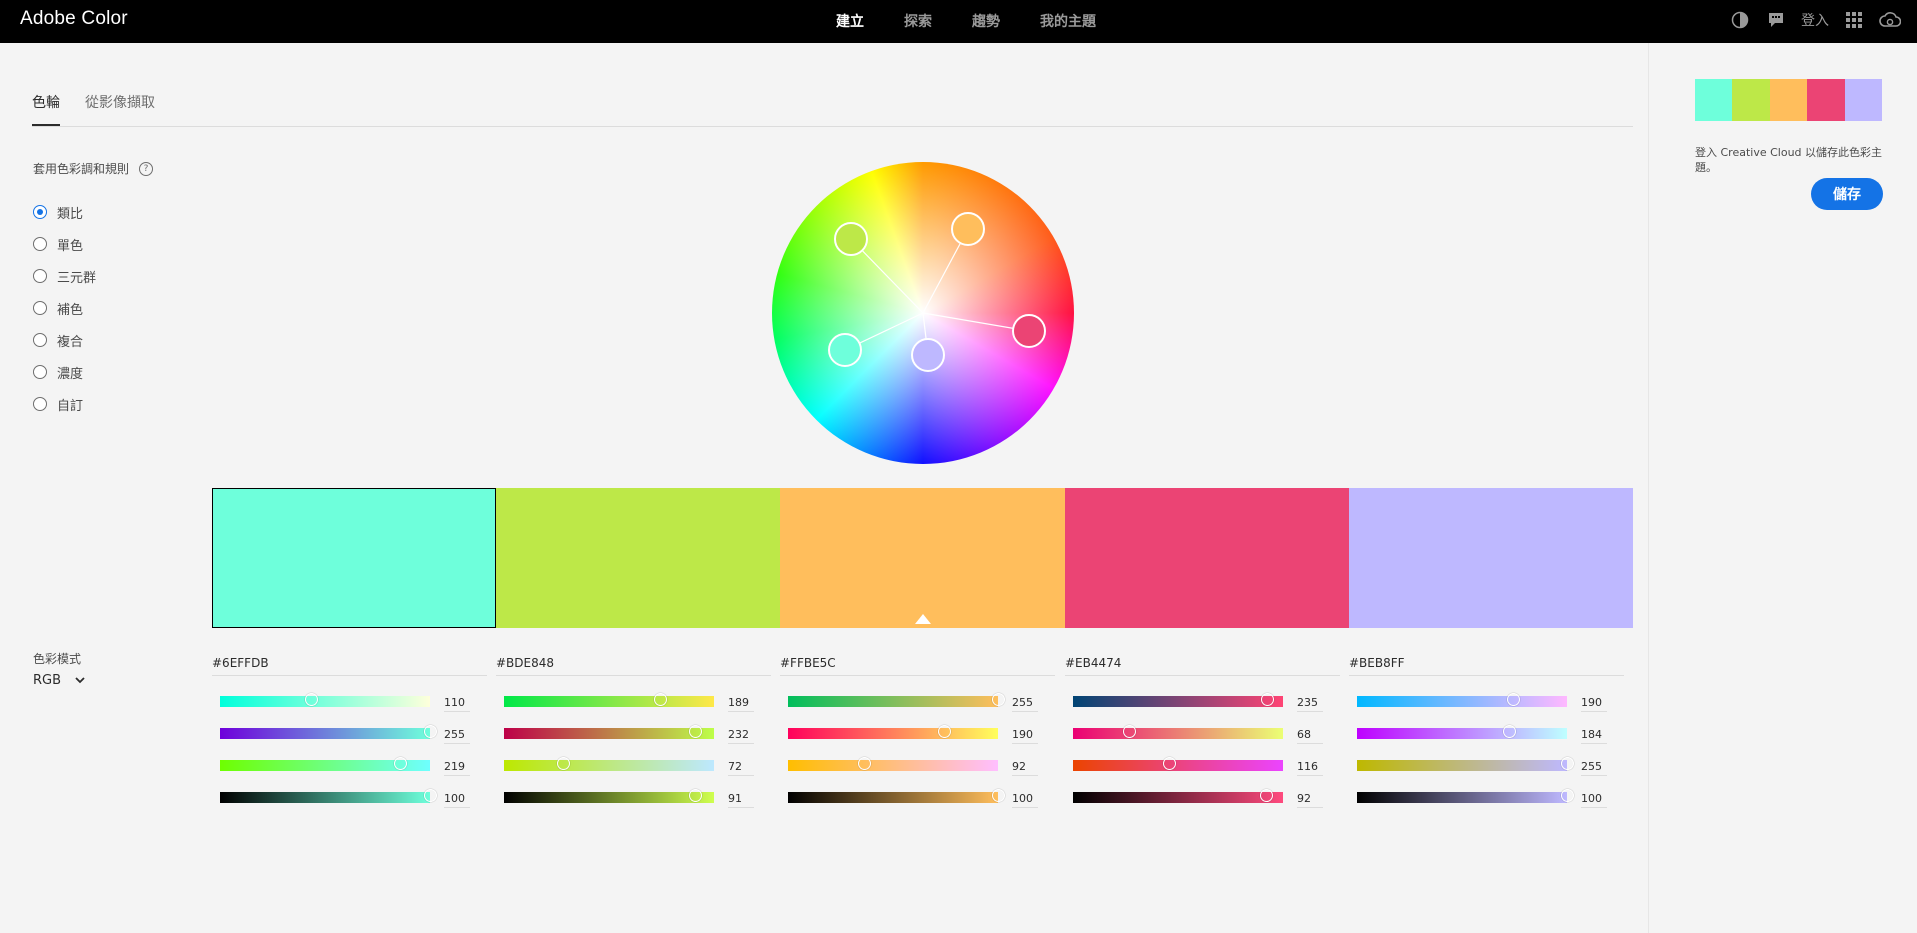 Image resolution: width=1917 pixels, height=933 pixels. Describe the element at coordinates (59, 680) in the screenshot. I see `color-mode-select: RGB` at that location.